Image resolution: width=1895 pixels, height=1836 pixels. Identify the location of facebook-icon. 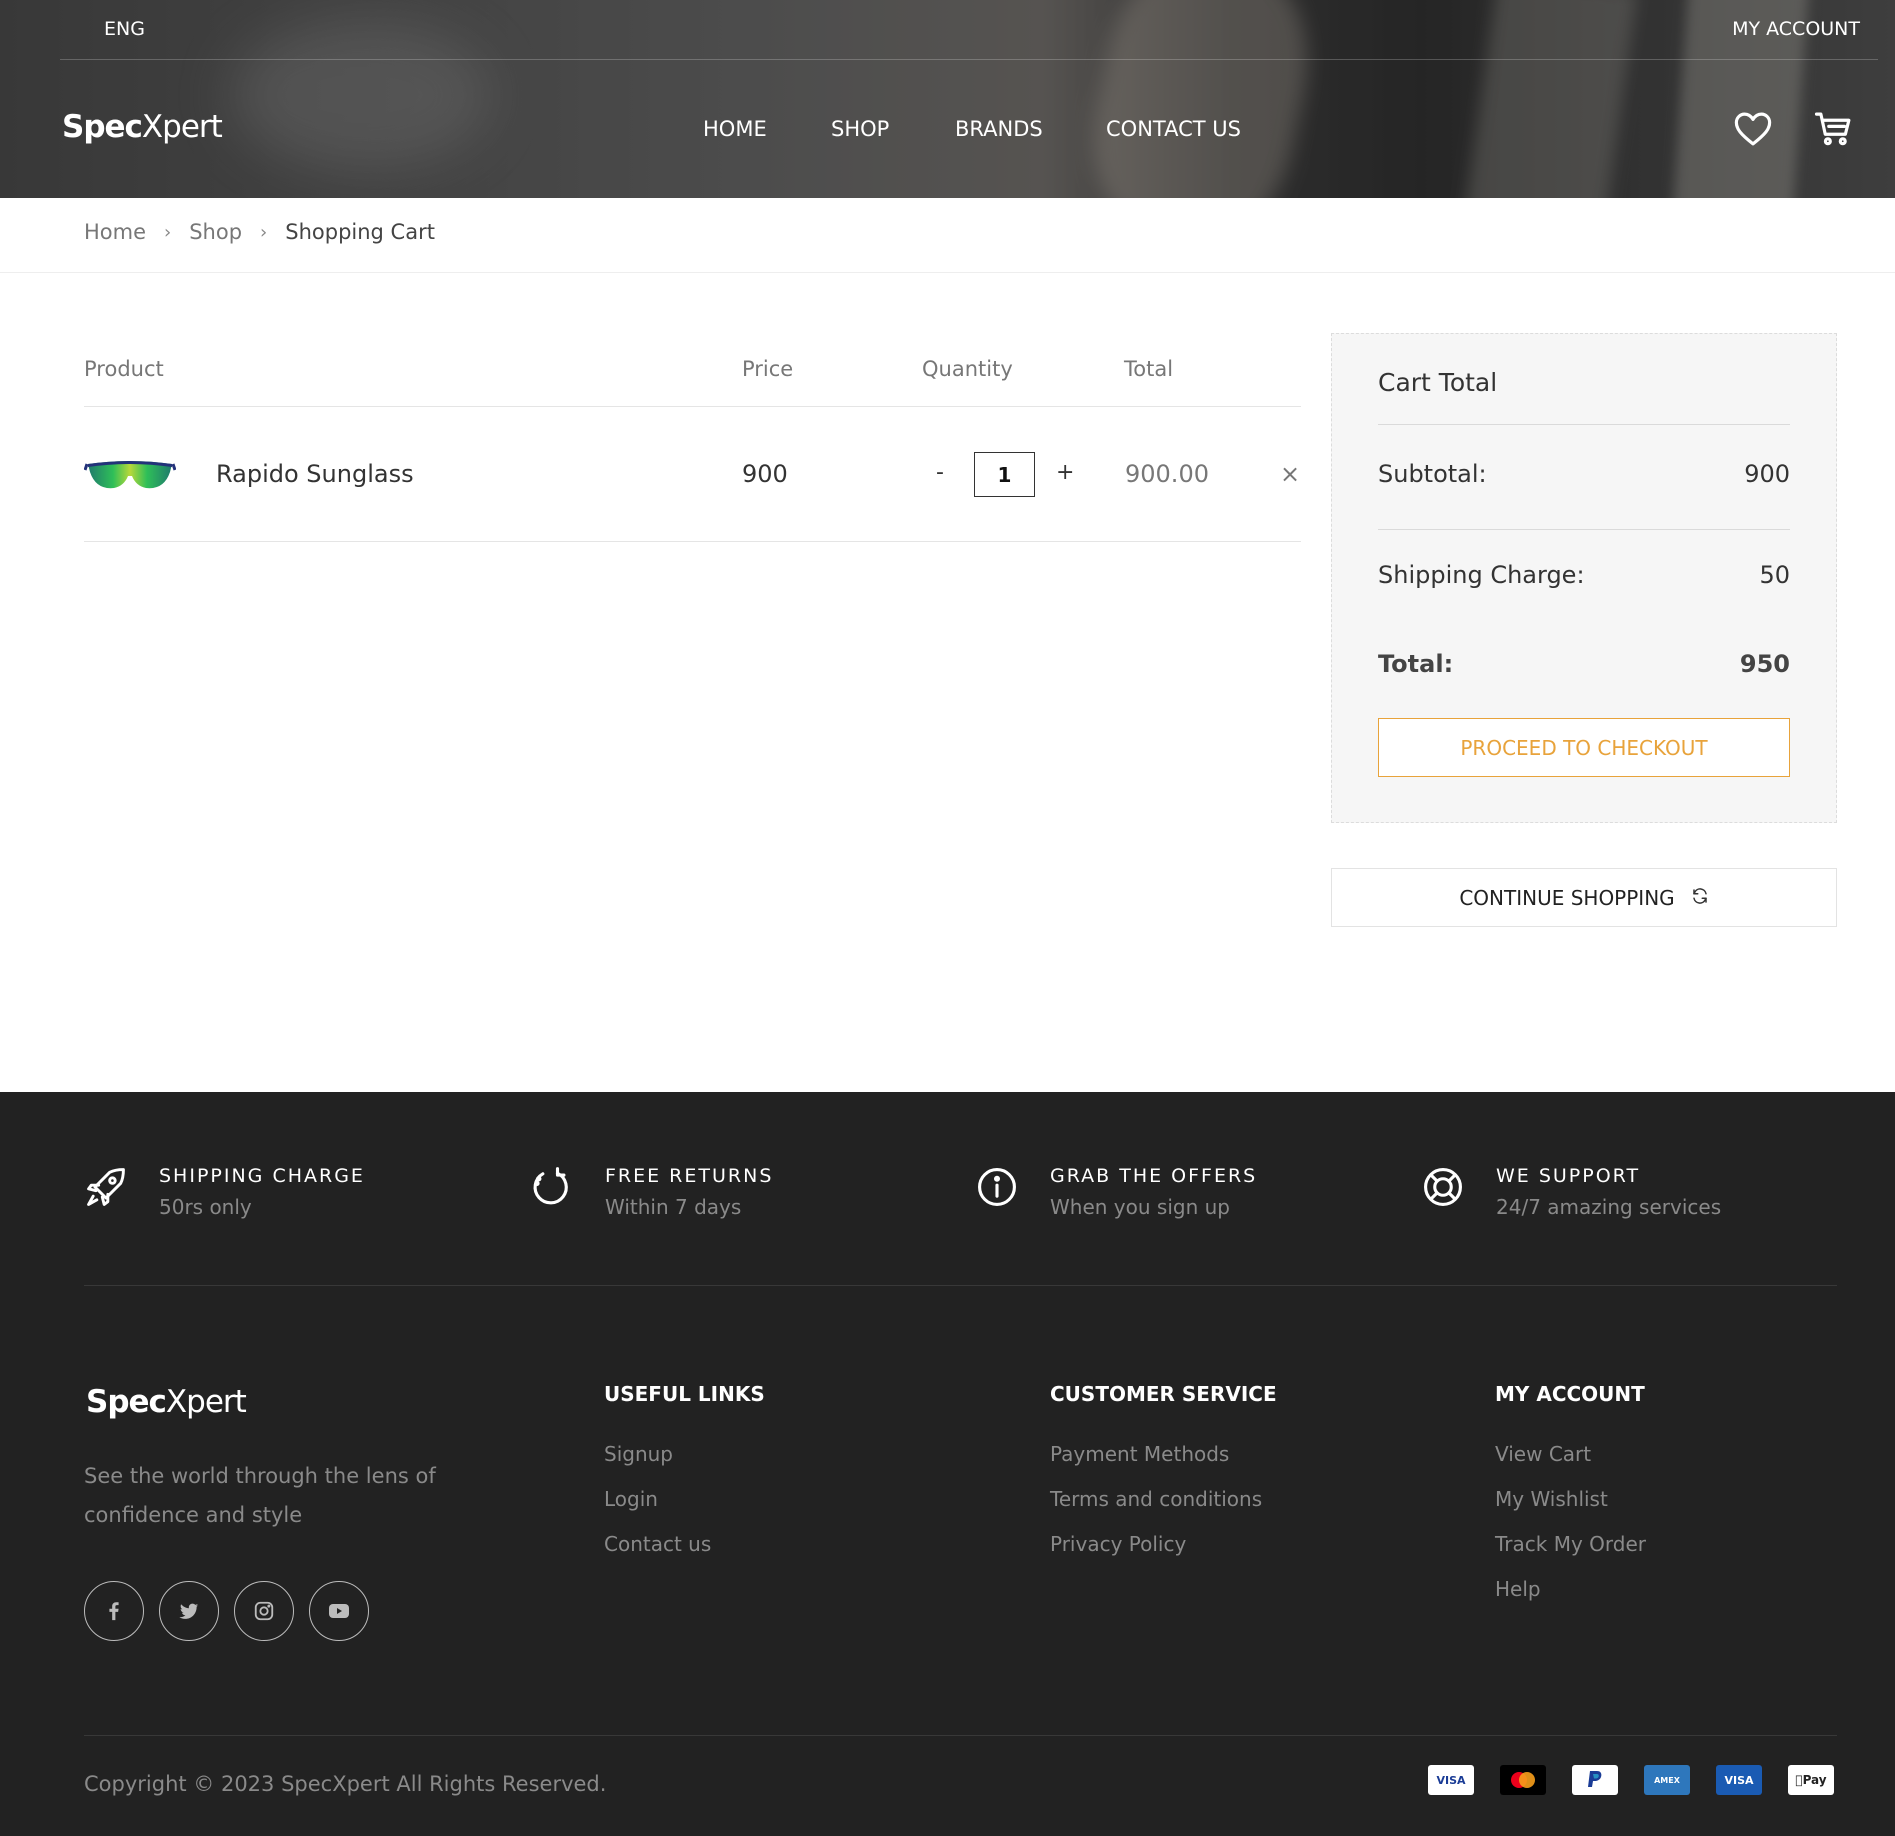
(114, 1611).